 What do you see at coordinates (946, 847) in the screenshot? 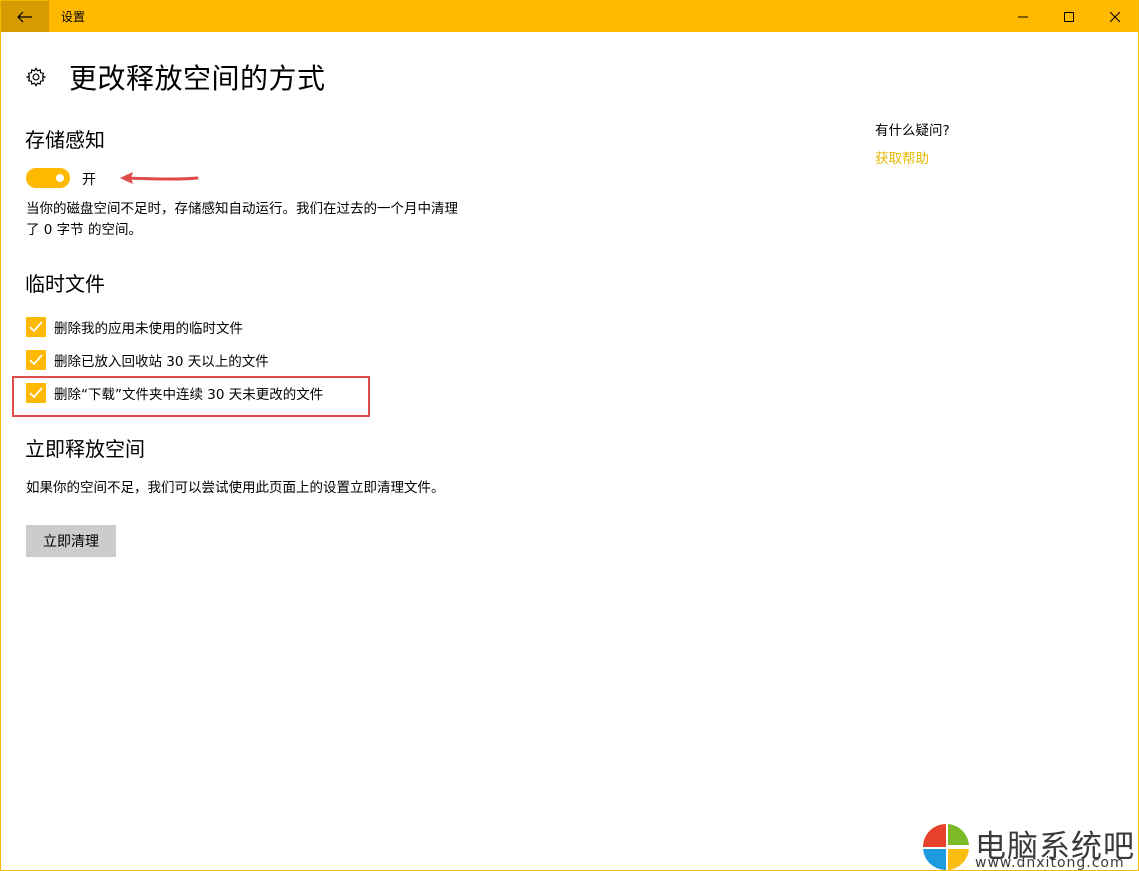
I see `windows-logo-icon` at bounding box center [946, 847].